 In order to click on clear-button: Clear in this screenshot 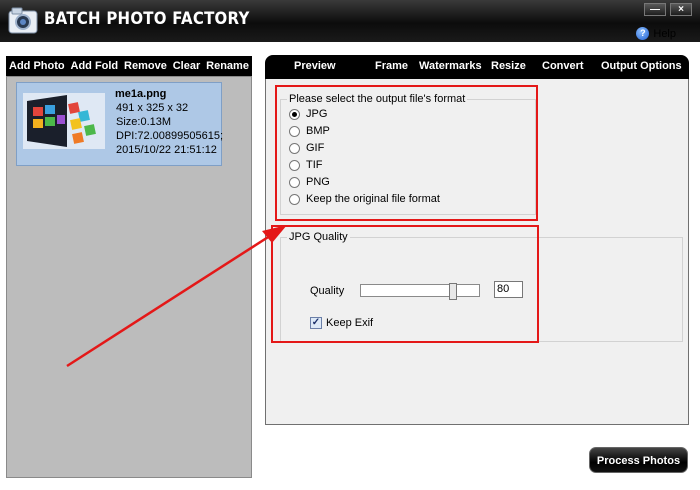, I will do `click(187, 66)`.